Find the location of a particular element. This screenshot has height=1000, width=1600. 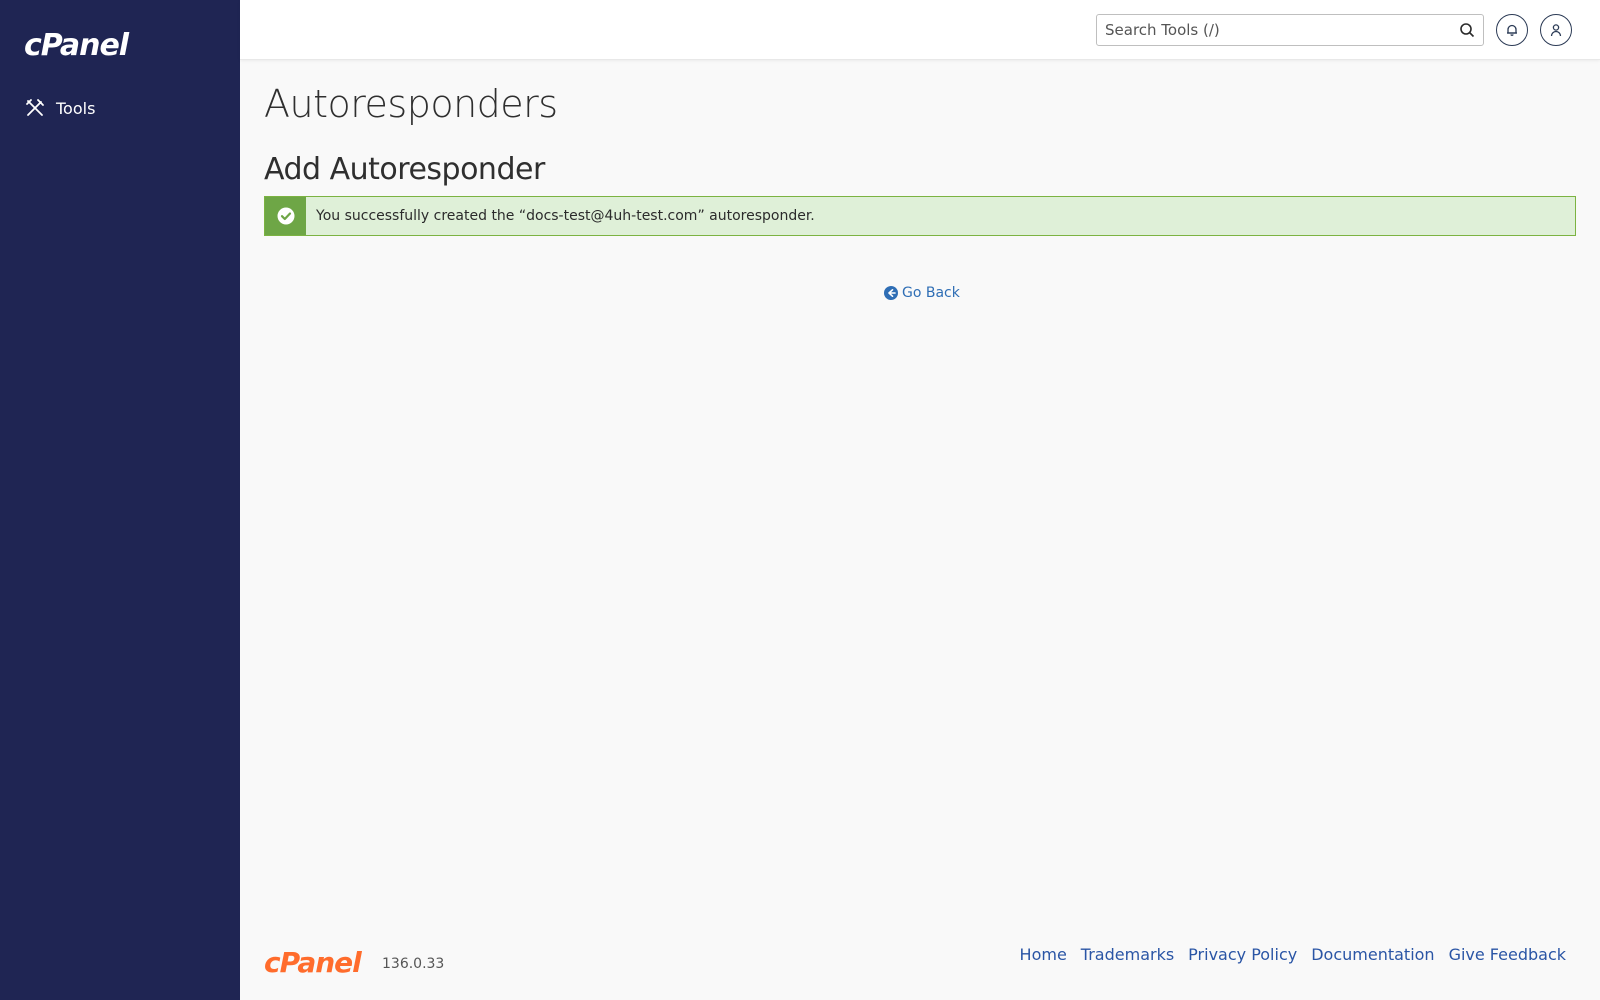

go-back-link: Go Back is located at coordinates (922, 293).